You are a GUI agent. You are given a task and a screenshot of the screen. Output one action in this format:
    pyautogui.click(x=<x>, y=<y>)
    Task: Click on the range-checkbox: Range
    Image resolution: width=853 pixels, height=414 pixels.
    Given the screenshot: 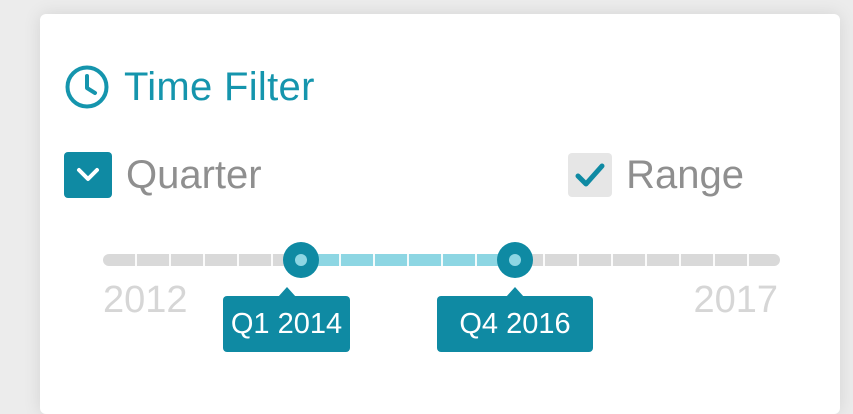 What is the action you would take?
    pyautogui.click(x=656, y=175)
    